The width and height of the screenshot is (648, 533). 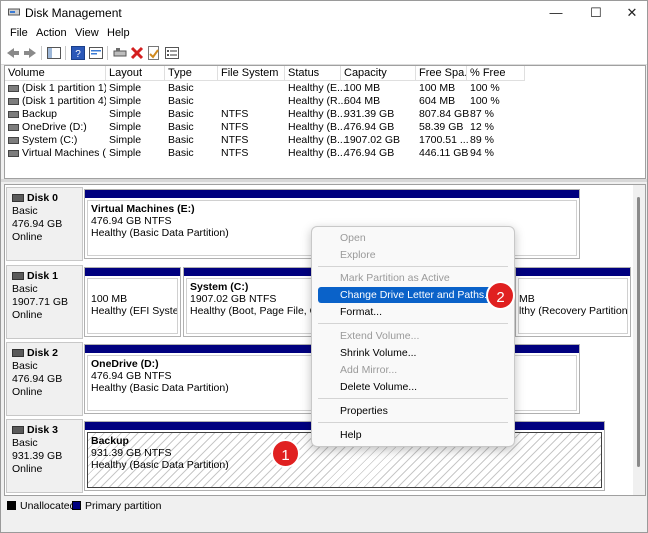 I want to click on disk-management-icon, so click(x=14, y=12).